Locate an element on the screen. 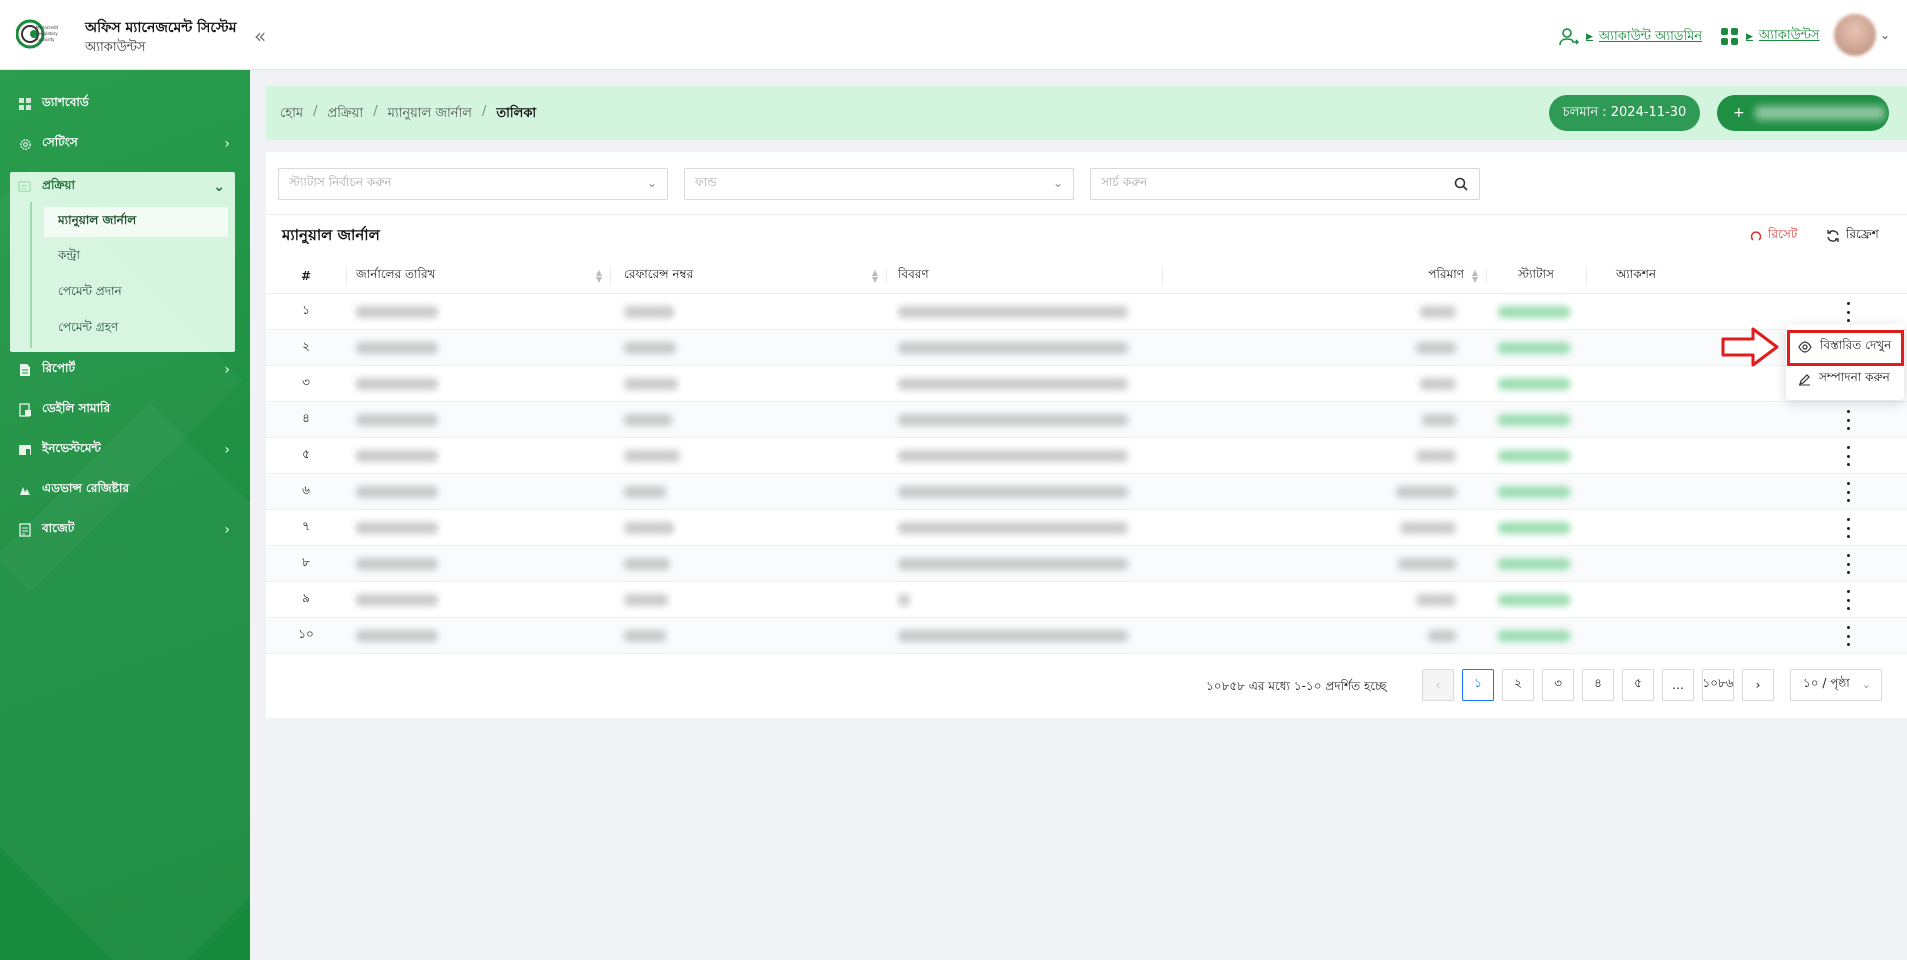 This screenshot has width=1907, height=960. page-button-3: ৩ is located at coordinates (1558, 685).